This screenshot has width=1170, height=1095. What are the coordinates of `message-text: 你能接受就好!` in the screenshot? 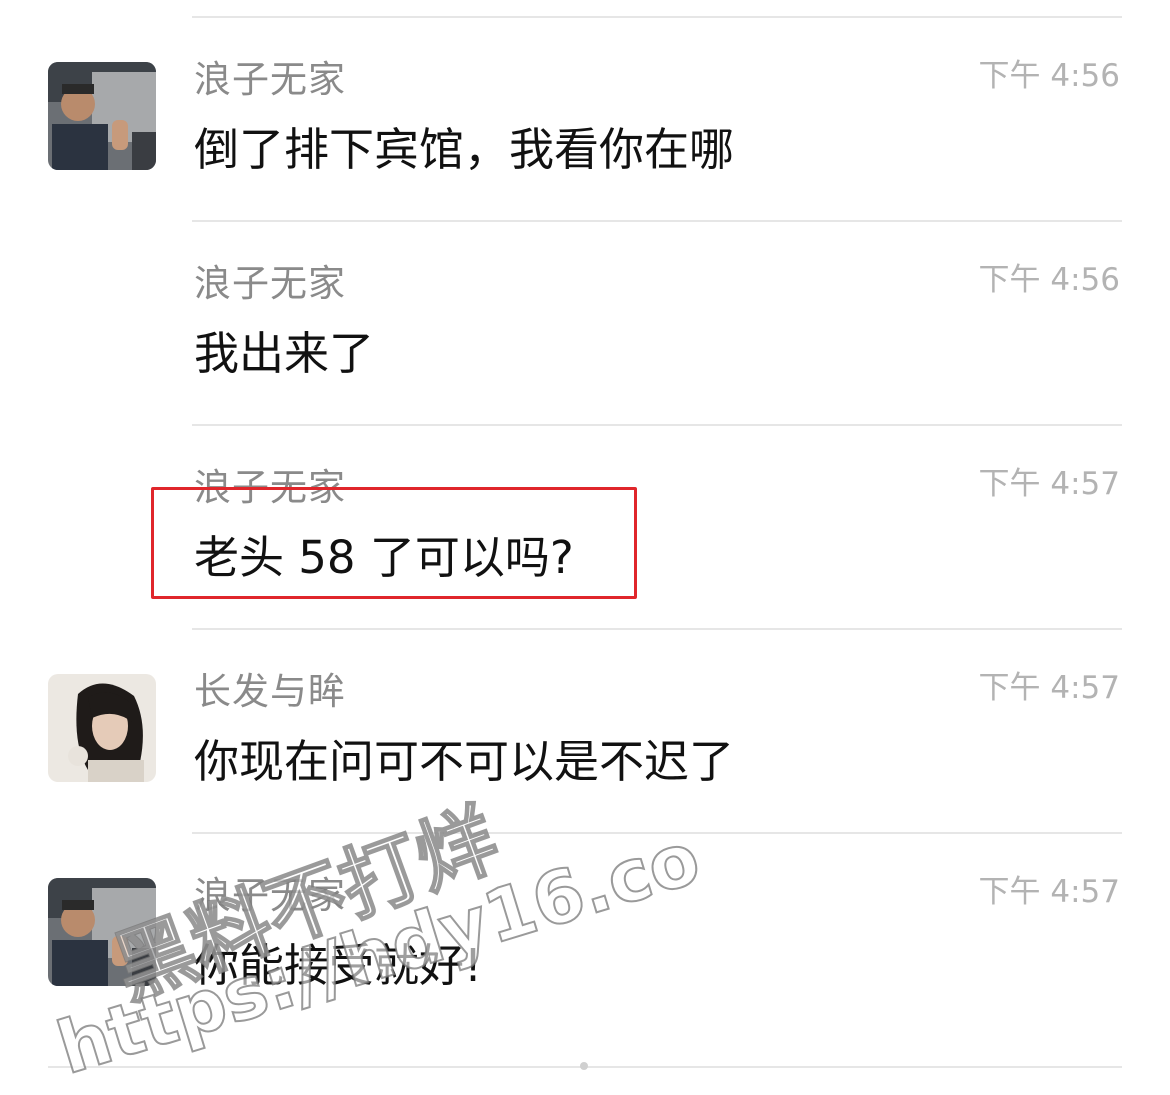 It's located at (338, 965).